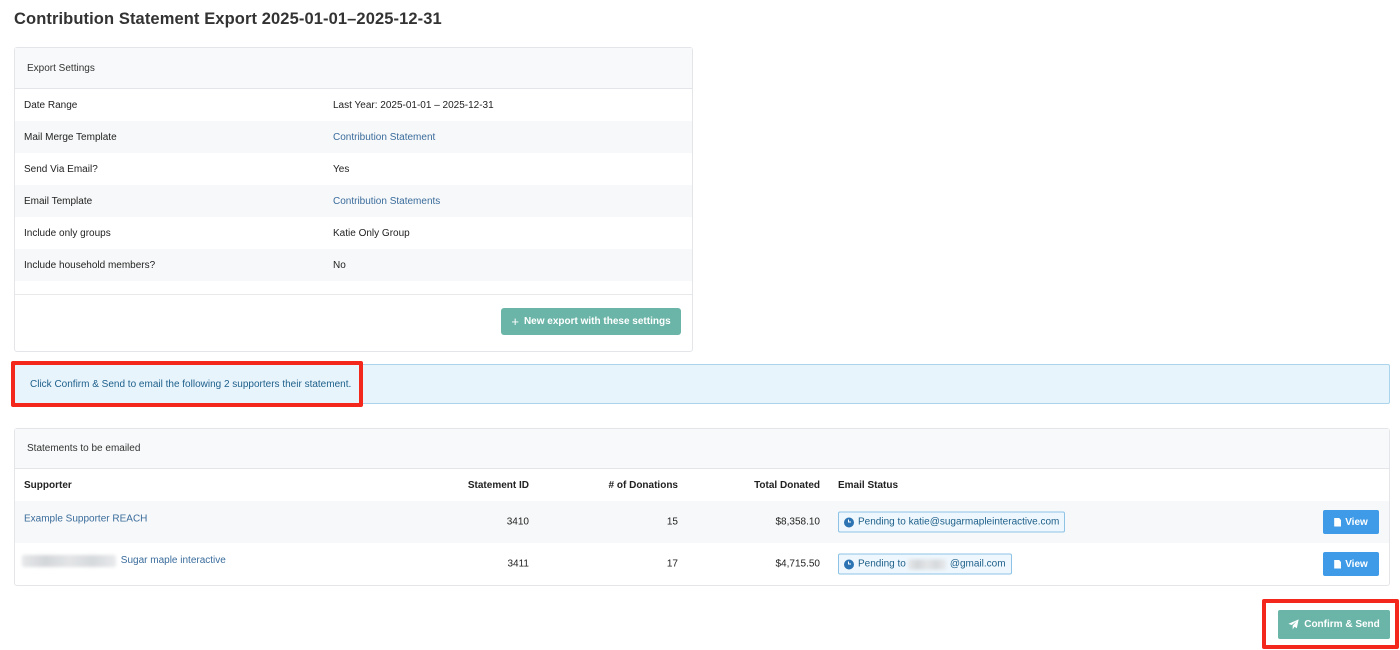  Describe the element at coordinates (371, 233) in the screenshot. I see `setting-value: Katie Only Group` at that location.